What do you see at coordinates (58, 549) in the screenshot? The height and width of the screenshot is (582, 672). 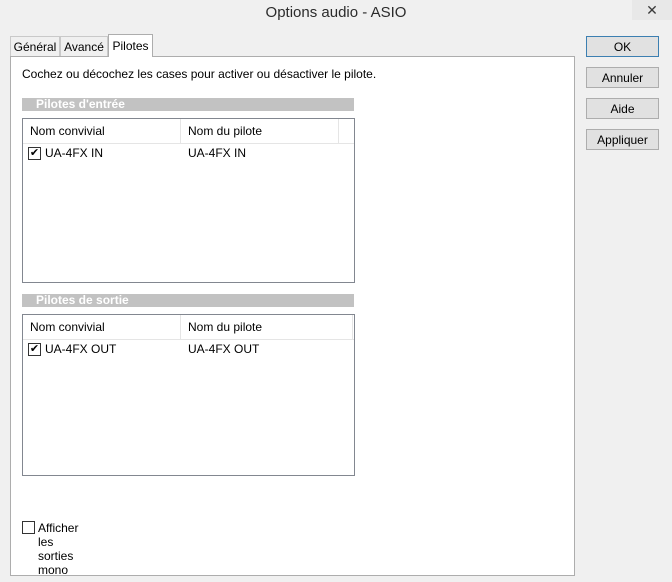 I see `mono-outputs-label: Afficher les sorties mono` at bounding box center [58, 549].